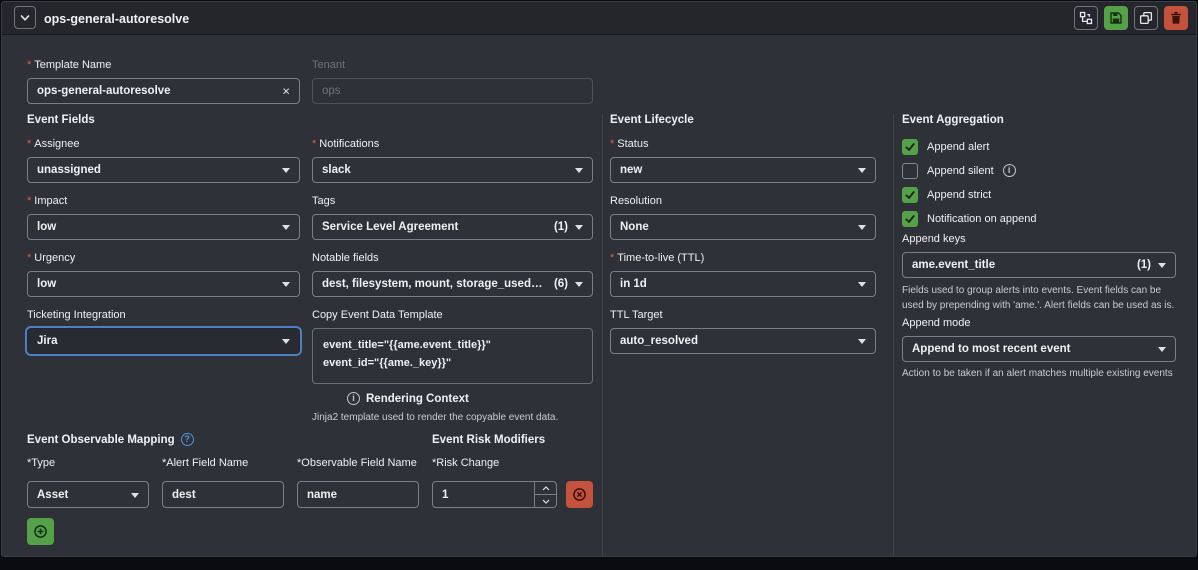 This screenshot has height=570, width=1198. I want to click on append-strict-checkbox, so click(910, 194).